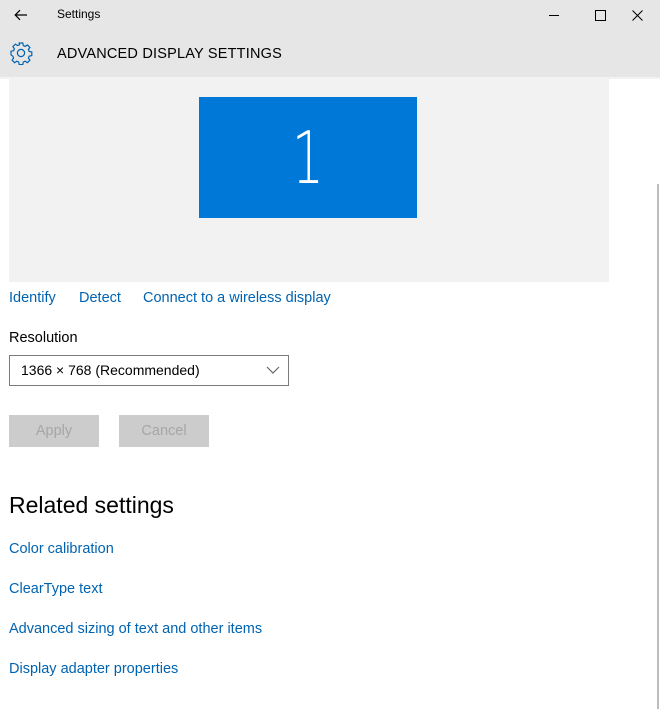 The image size is (660, 709). I want to click on minimize-icon, so click(553, 15).